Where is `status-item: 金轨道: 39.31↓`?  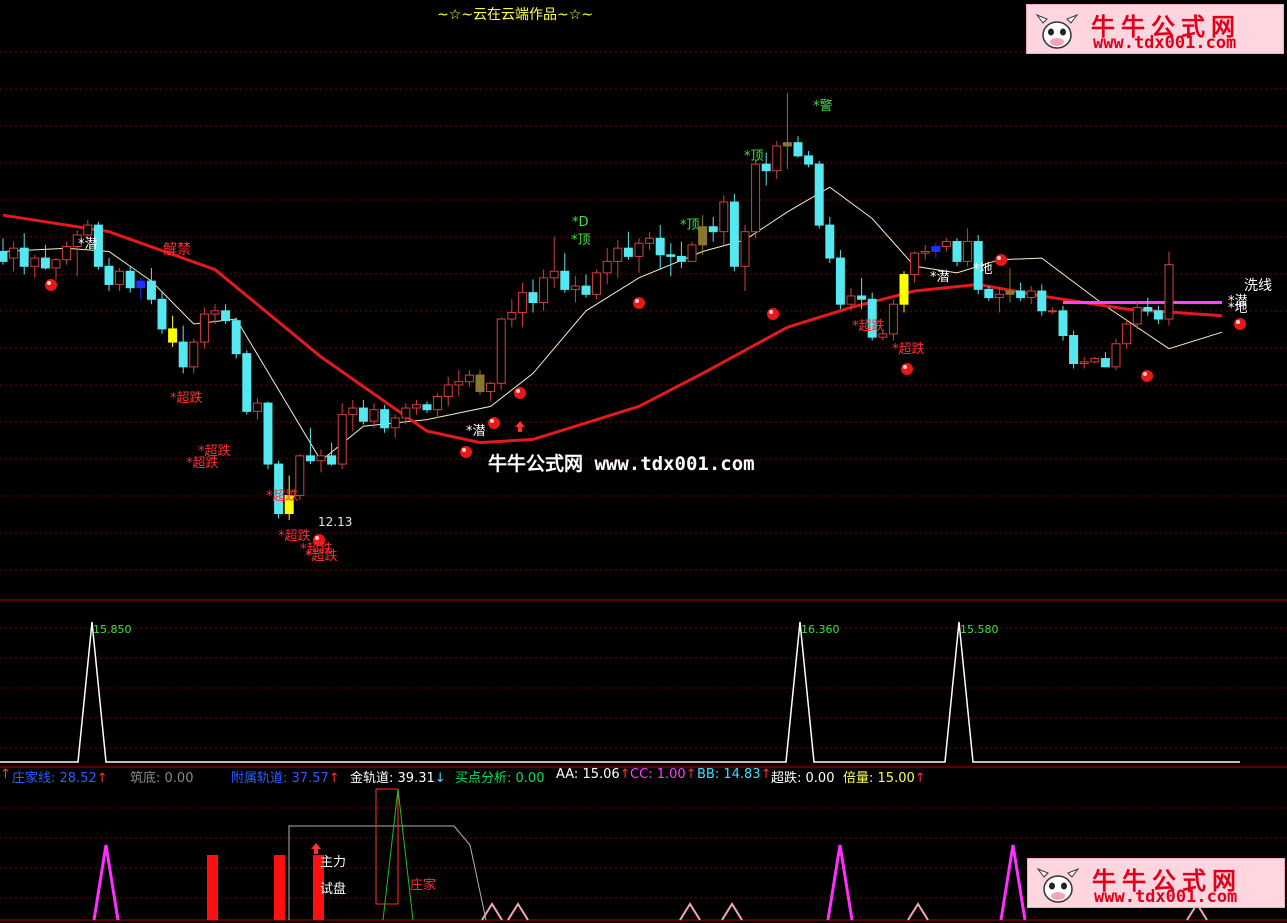
status-item: 金轨道: 39.31↓ is located at coordinates (398, 778).